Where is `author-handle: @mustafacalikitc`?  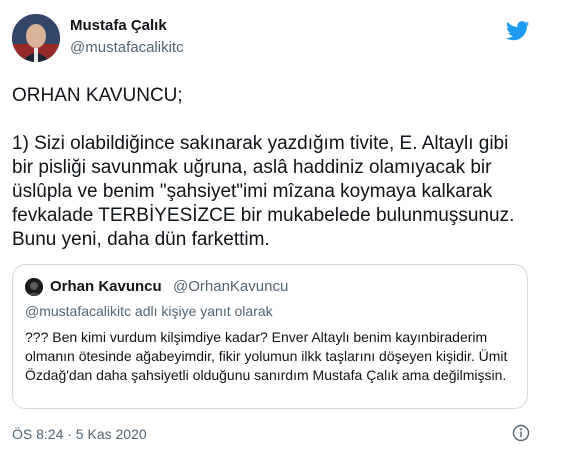
author-handle: @mustafacalikitc is located at coordinates (127, 47).